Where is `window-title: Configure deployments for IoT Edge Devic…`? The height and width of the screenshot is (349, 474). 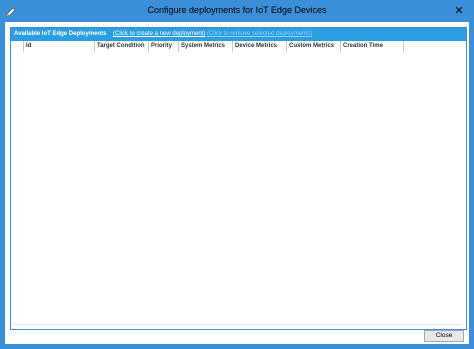 window-title: Configure deployments for IoT Edge Devic… is located at coordinates (237, 10).